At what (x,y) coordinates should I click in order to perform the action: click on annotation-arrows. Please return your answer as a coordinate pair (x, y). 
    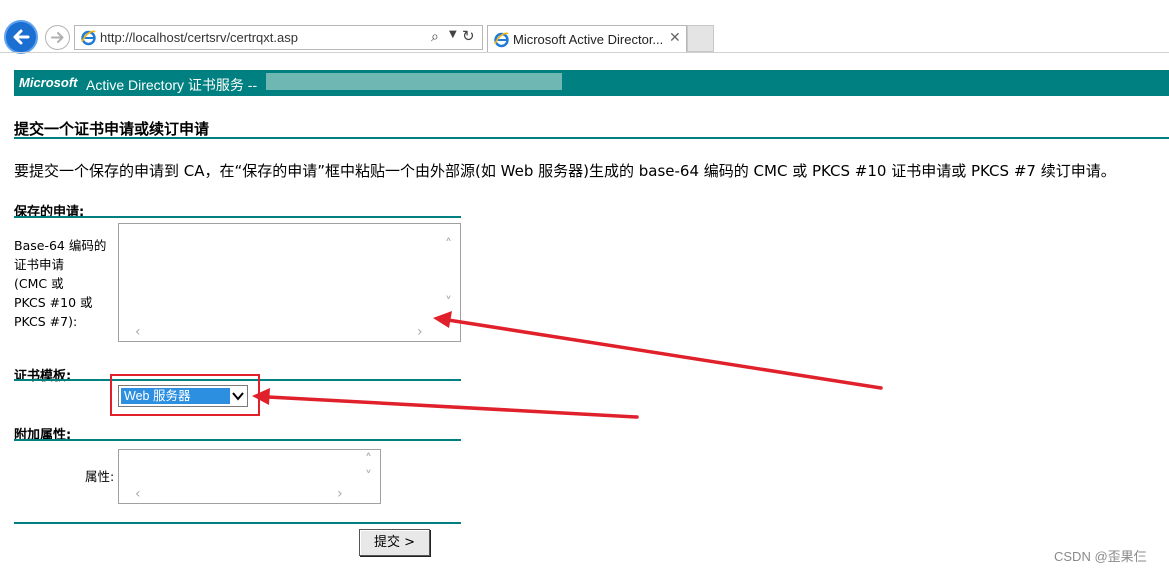
    Looking at the image, I should click on (567, 365).